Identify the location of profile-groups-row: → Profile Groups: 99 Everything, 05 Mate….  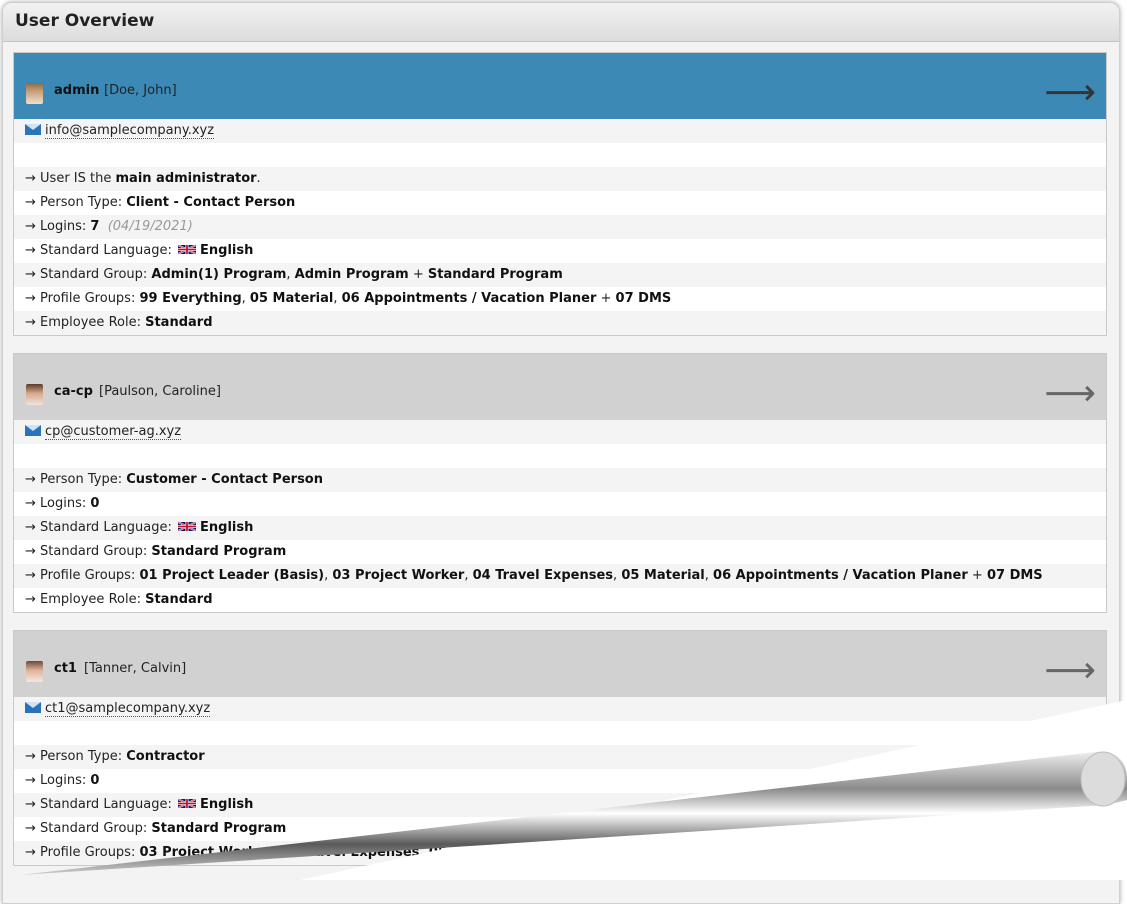
(560, 299).